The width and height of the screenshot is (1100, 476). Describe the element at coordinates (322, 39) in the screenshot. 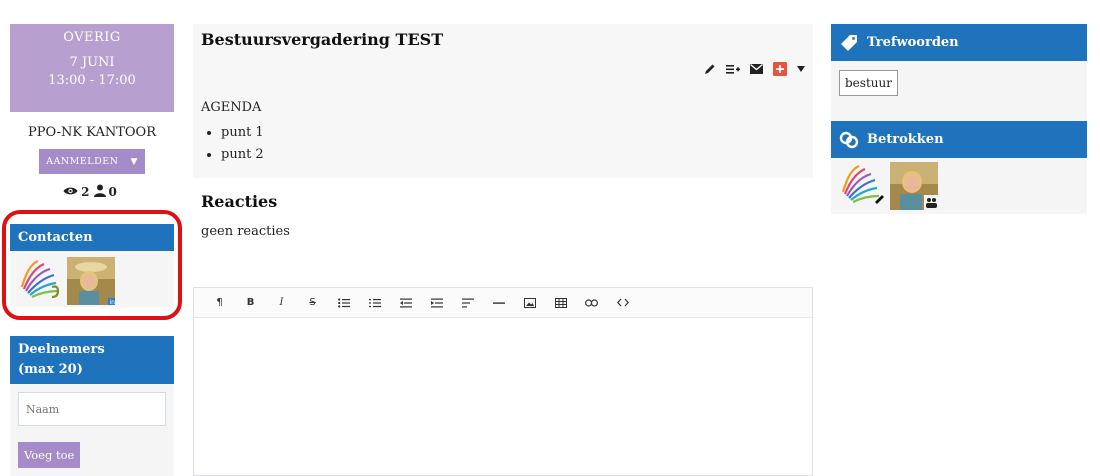

I see `page-title: Bestuursvergadering TEST` at that location.